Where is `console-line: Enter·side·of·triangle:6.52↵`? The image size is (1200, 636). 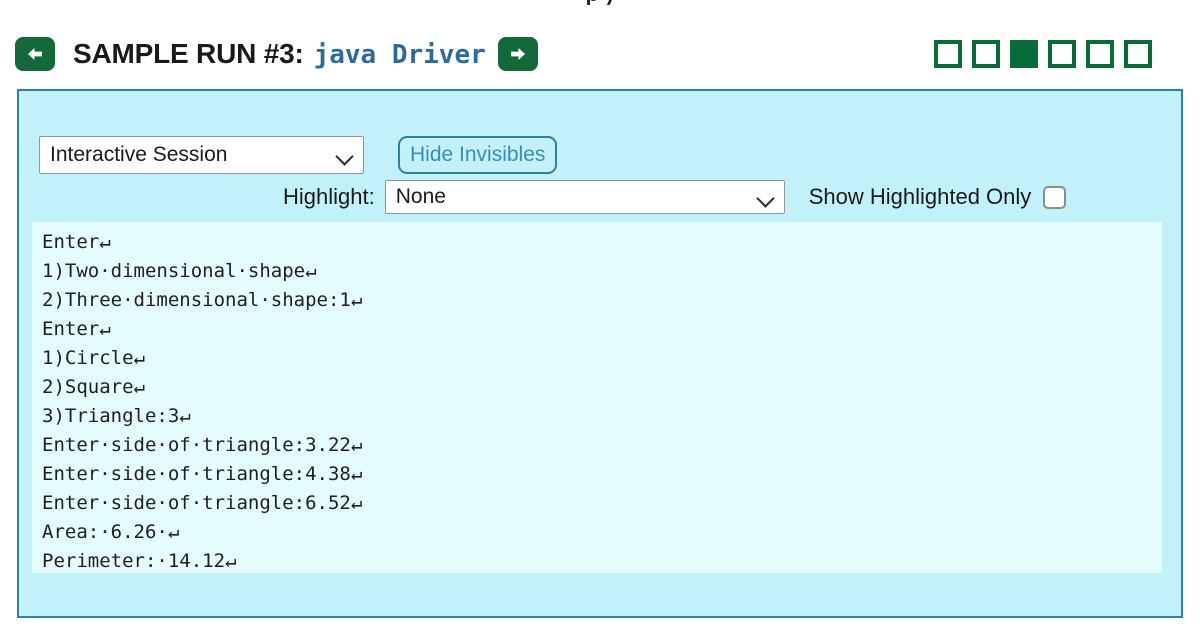
console-line: Enter·side·of·triangle:6.52↵ is located at coordinates (202, 503).